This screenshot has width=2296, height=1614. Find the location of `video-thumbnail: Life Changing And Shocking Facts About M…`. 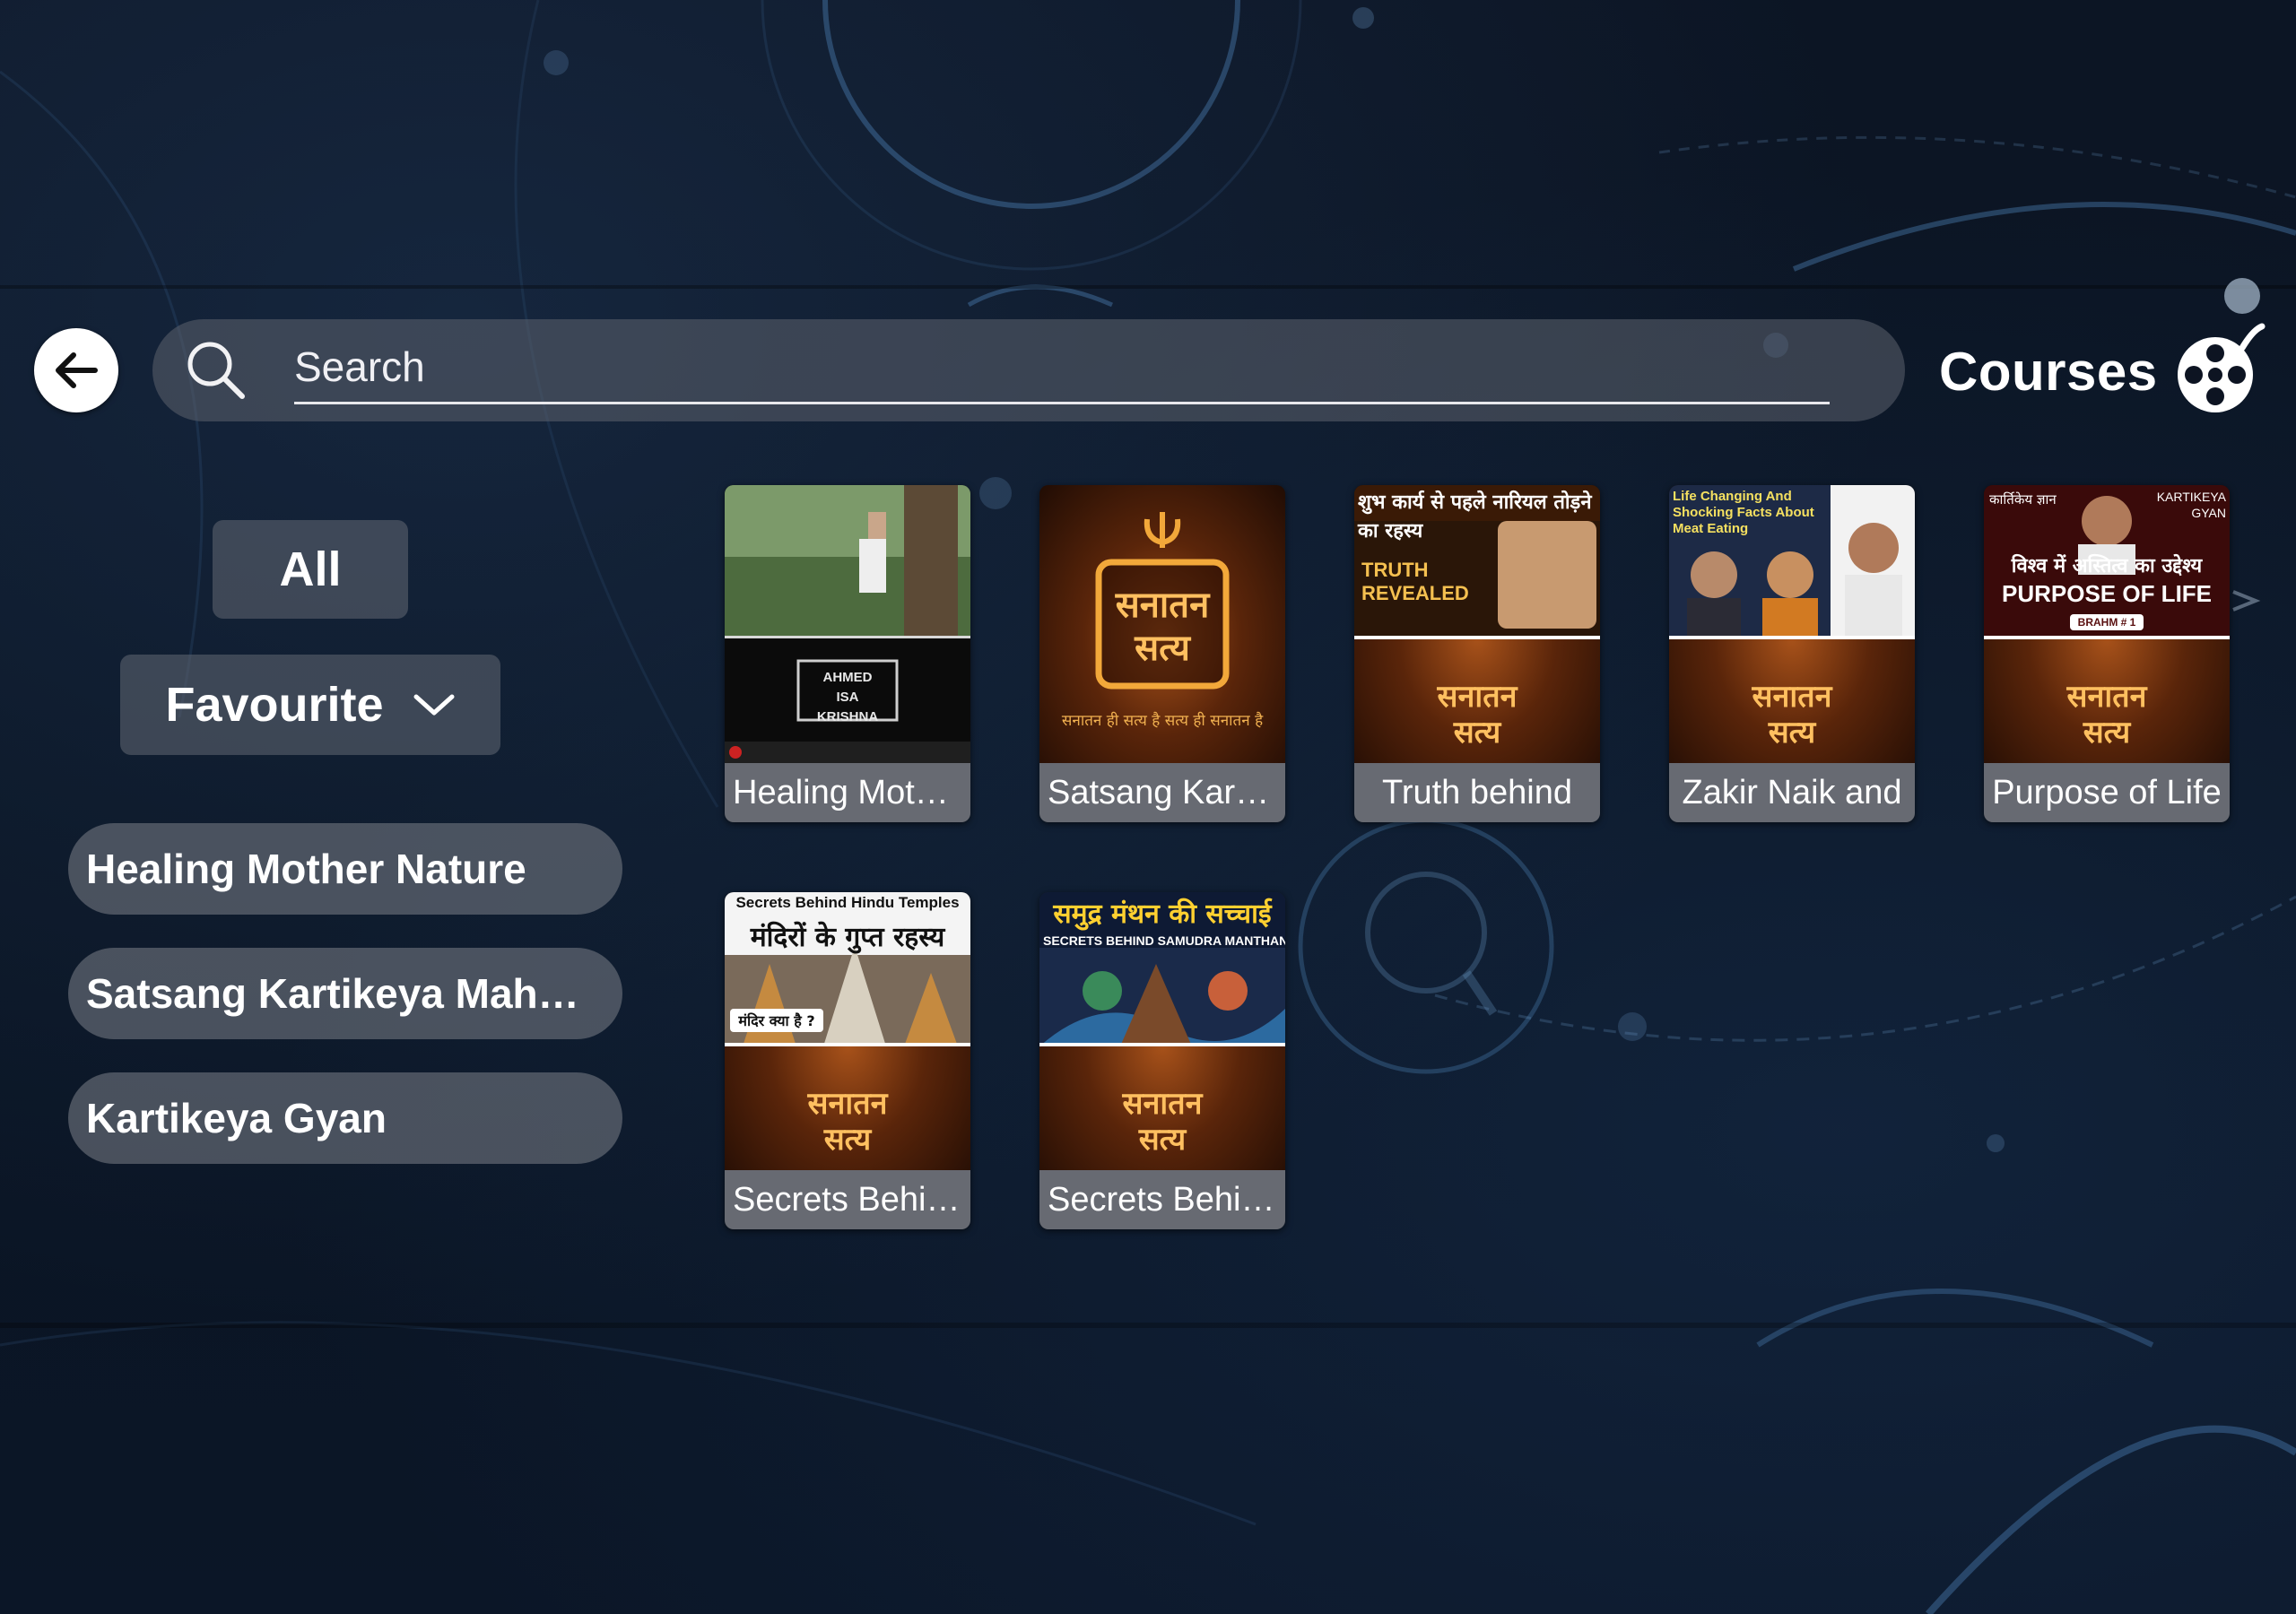

video-thumbnail: Life Changing And Shocking Facts About M… is located at coordinates (1792, 624).